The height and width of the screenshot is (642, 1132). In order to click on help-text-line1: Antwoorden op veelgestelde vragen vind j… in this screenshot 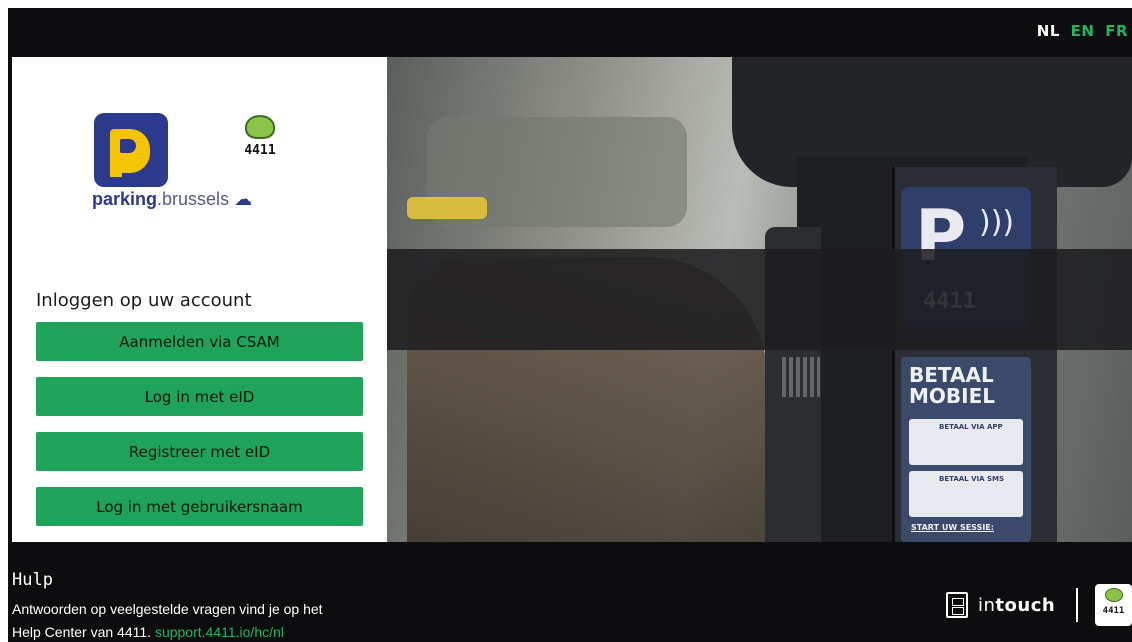, I will do `click(167, 609)`.